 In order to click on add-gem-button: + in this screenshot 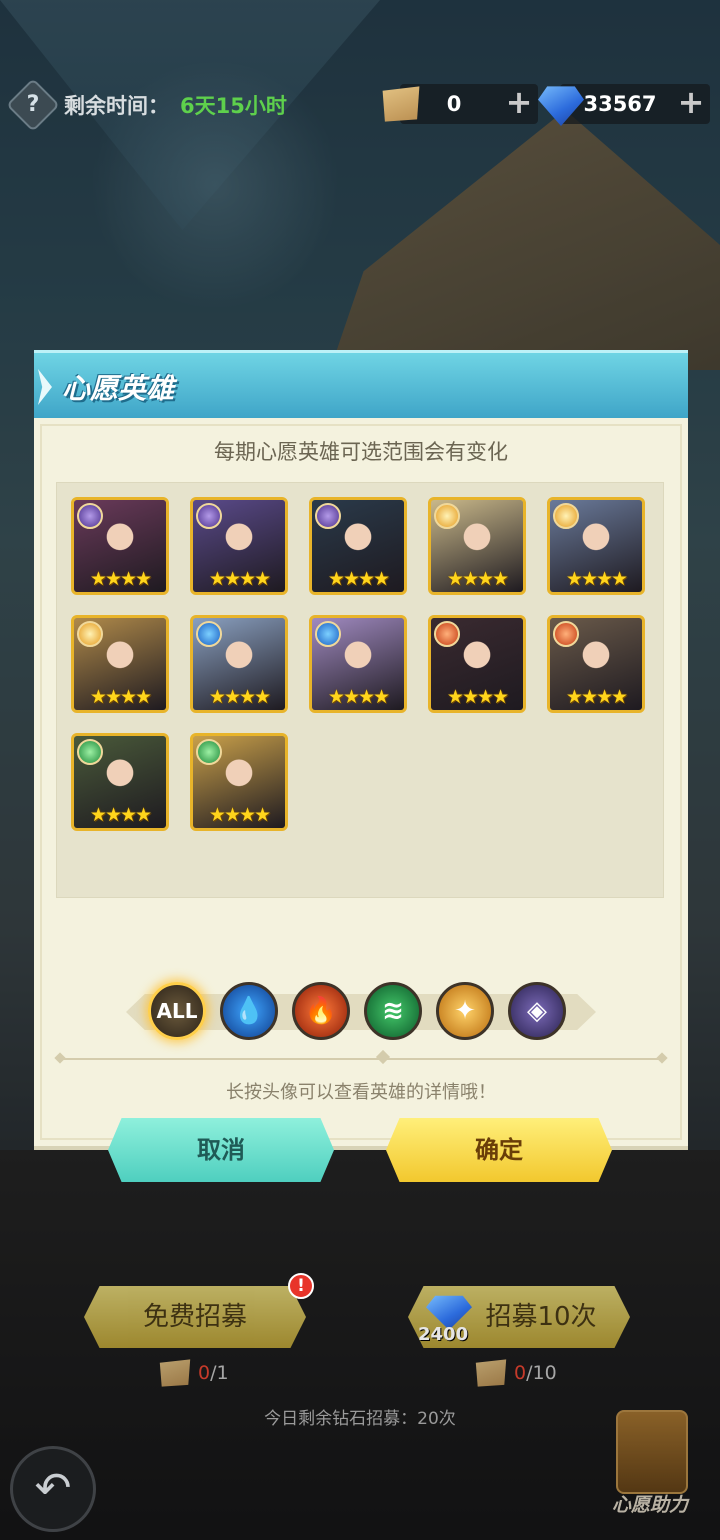, I will do `click(691, 102)`.